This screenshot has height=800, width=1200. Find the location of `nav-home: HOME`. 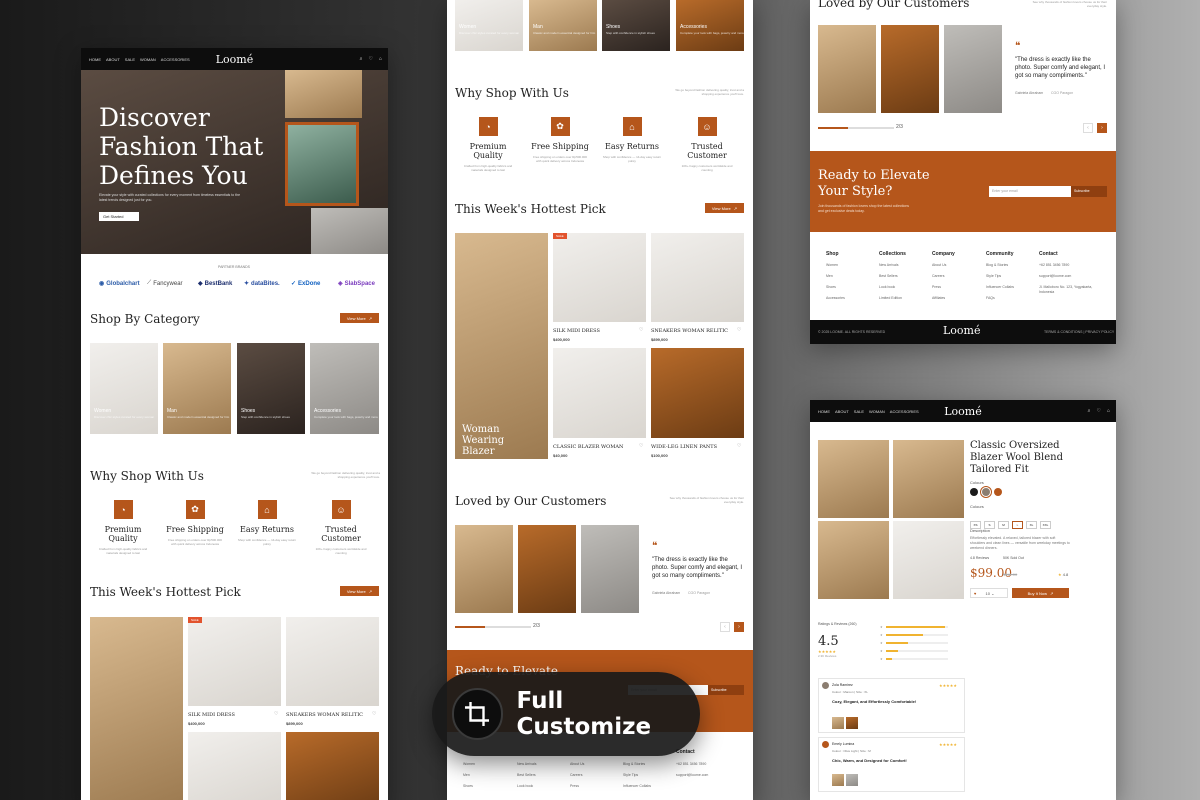

nav-home: HOME is located at coordinates (824, 411).